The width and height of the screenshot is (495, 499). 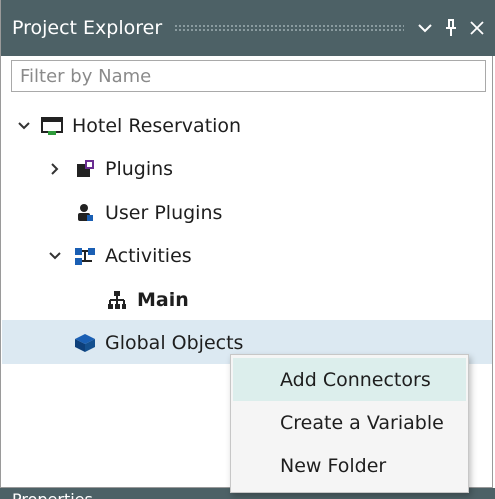 What do you see at coordinates (139, 169) in the screenshot?
I see `tree-node-label: Plugins` at bounding box center [139, 169].